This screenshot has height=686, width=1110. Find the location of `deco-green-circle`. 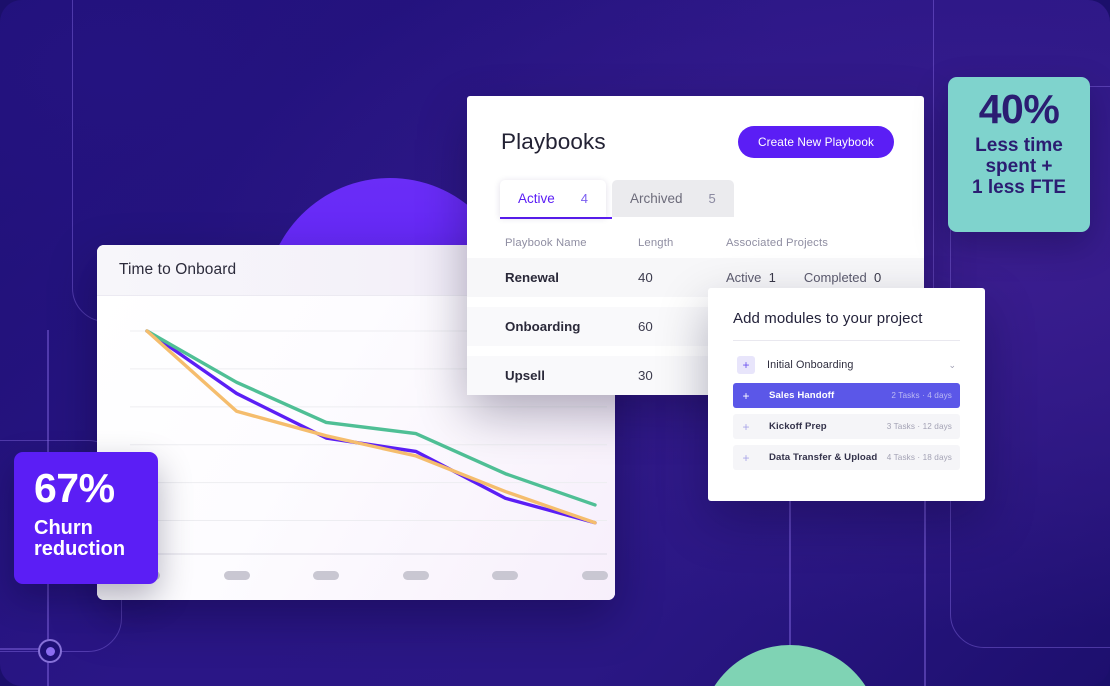

deco-green-circle is located at coordinates (790, 665).